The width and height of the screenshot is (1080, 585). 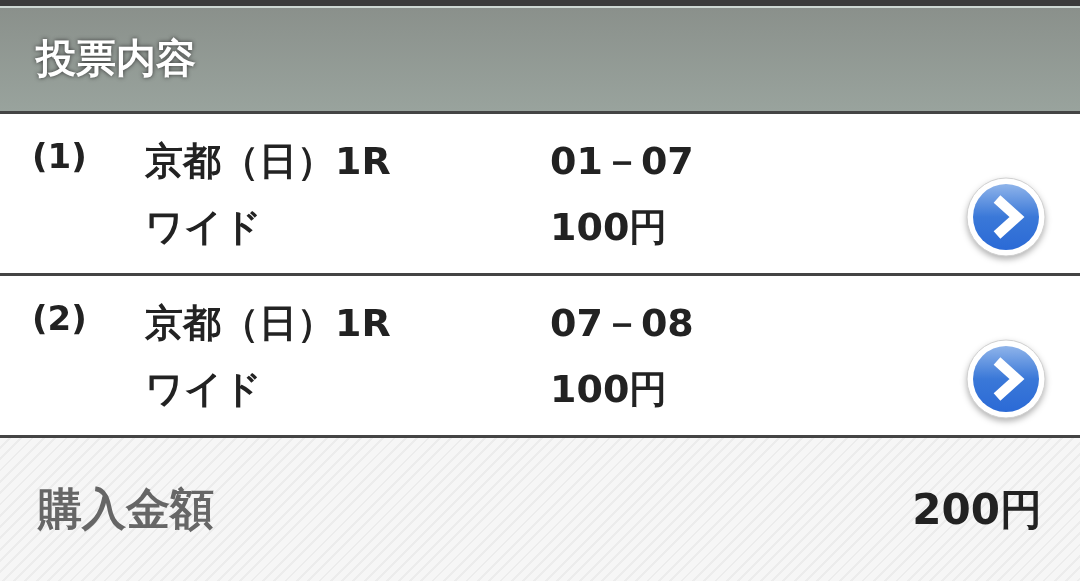 I want to click on combination: 07－08, so click(x=622, y=322).